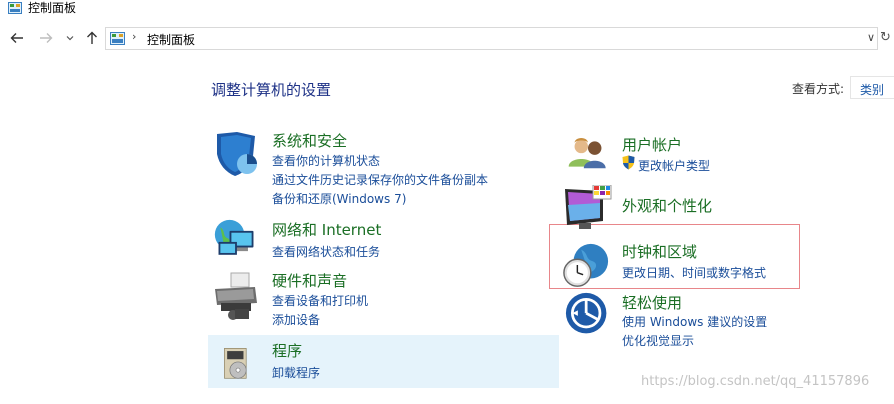 This screenshot has width=894, height=404. I want to click on view-by-label: 查看方式:, so click(818, 89).